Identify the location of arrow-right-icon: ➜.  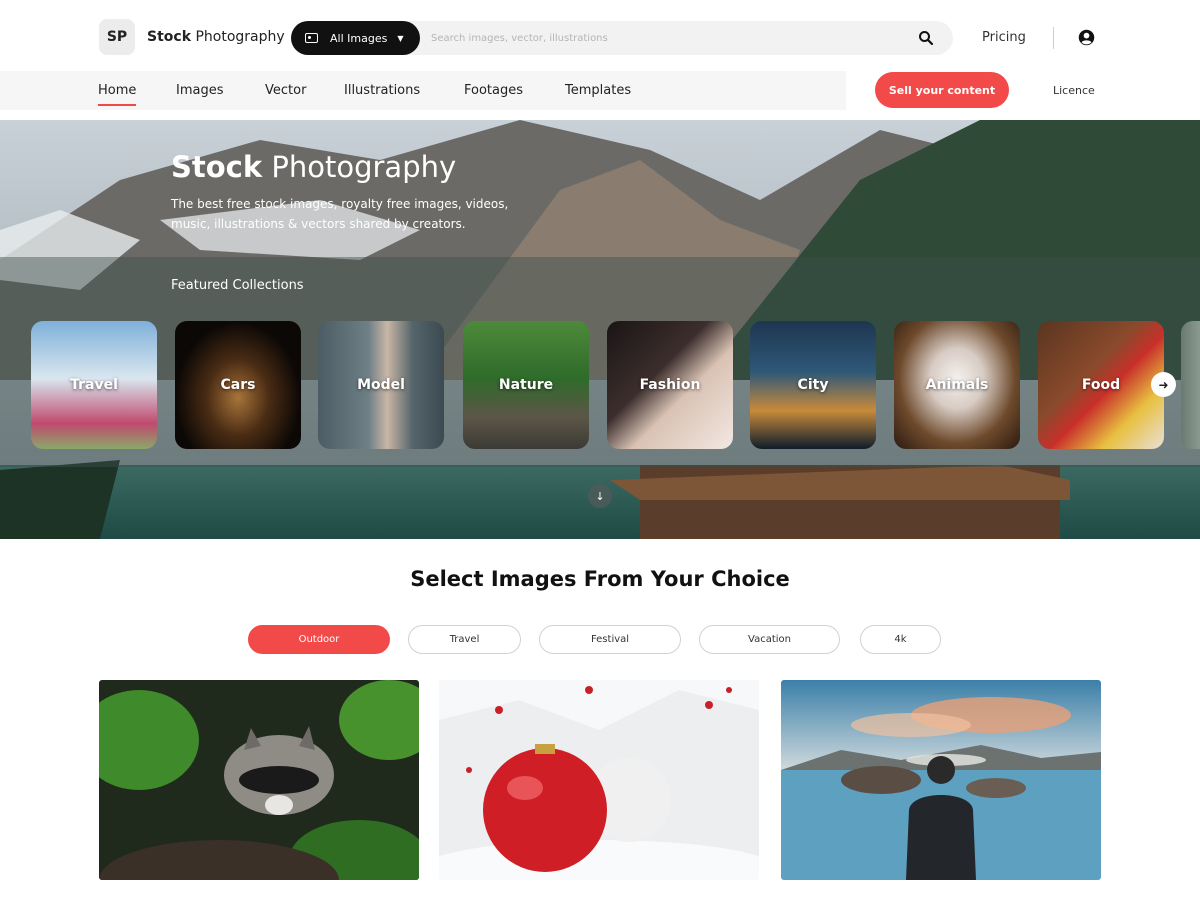
(1163, 384).